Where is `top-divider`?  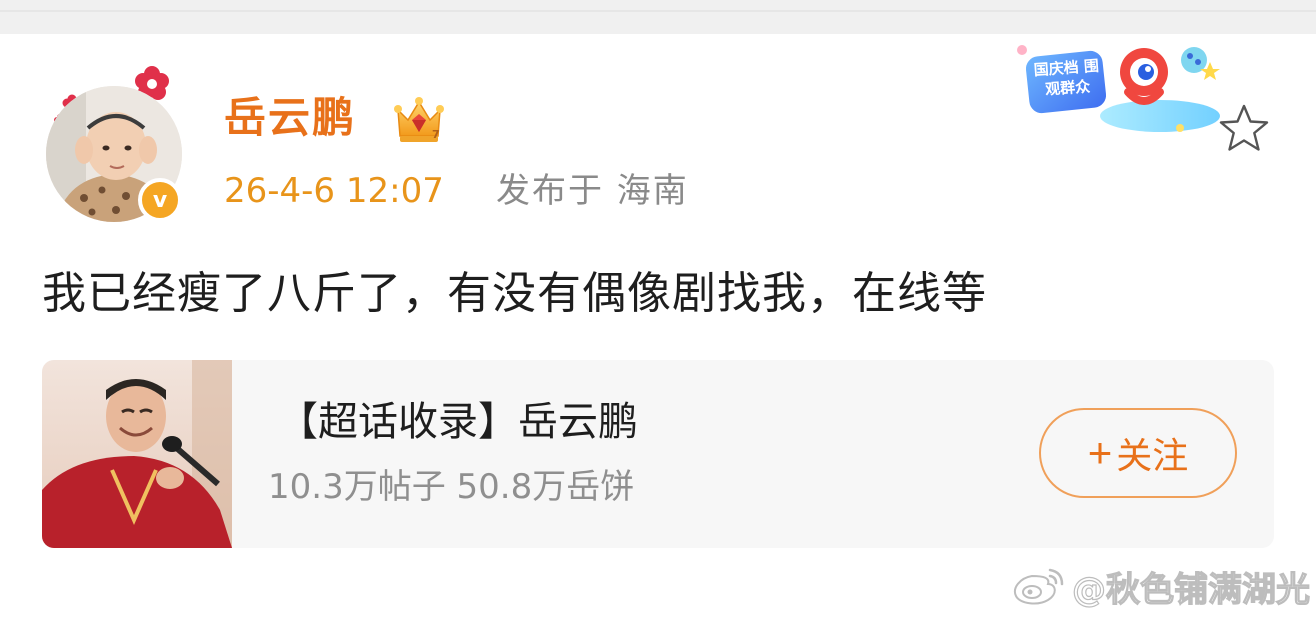
top-divider is located at coordinates (658, 17).